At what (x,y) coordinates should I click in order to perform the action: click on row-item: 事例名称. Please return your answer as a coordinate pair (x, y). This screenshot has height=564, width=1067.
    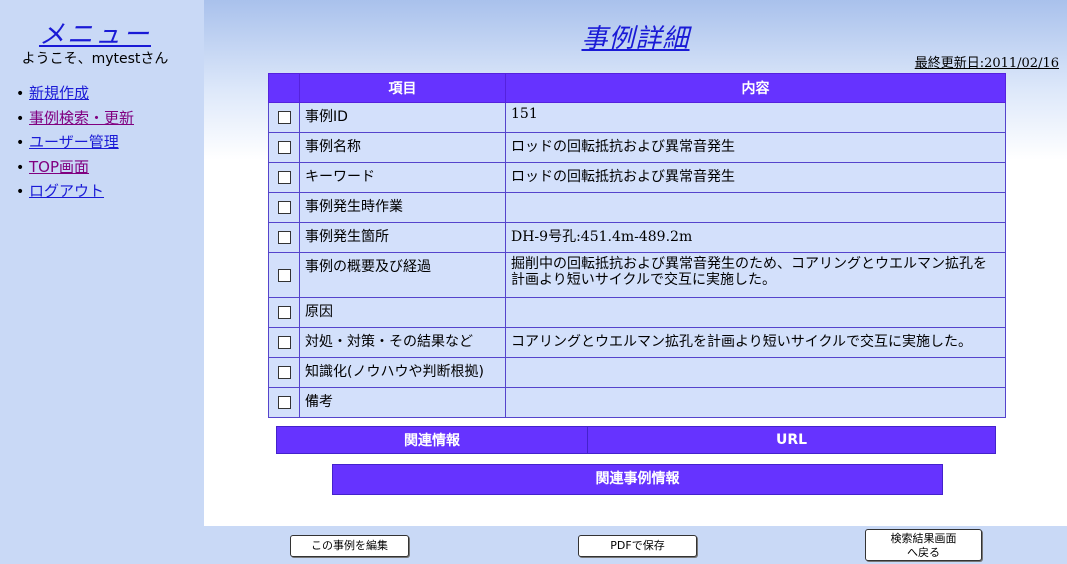
    Looking at the image, I should click on (402, 147).